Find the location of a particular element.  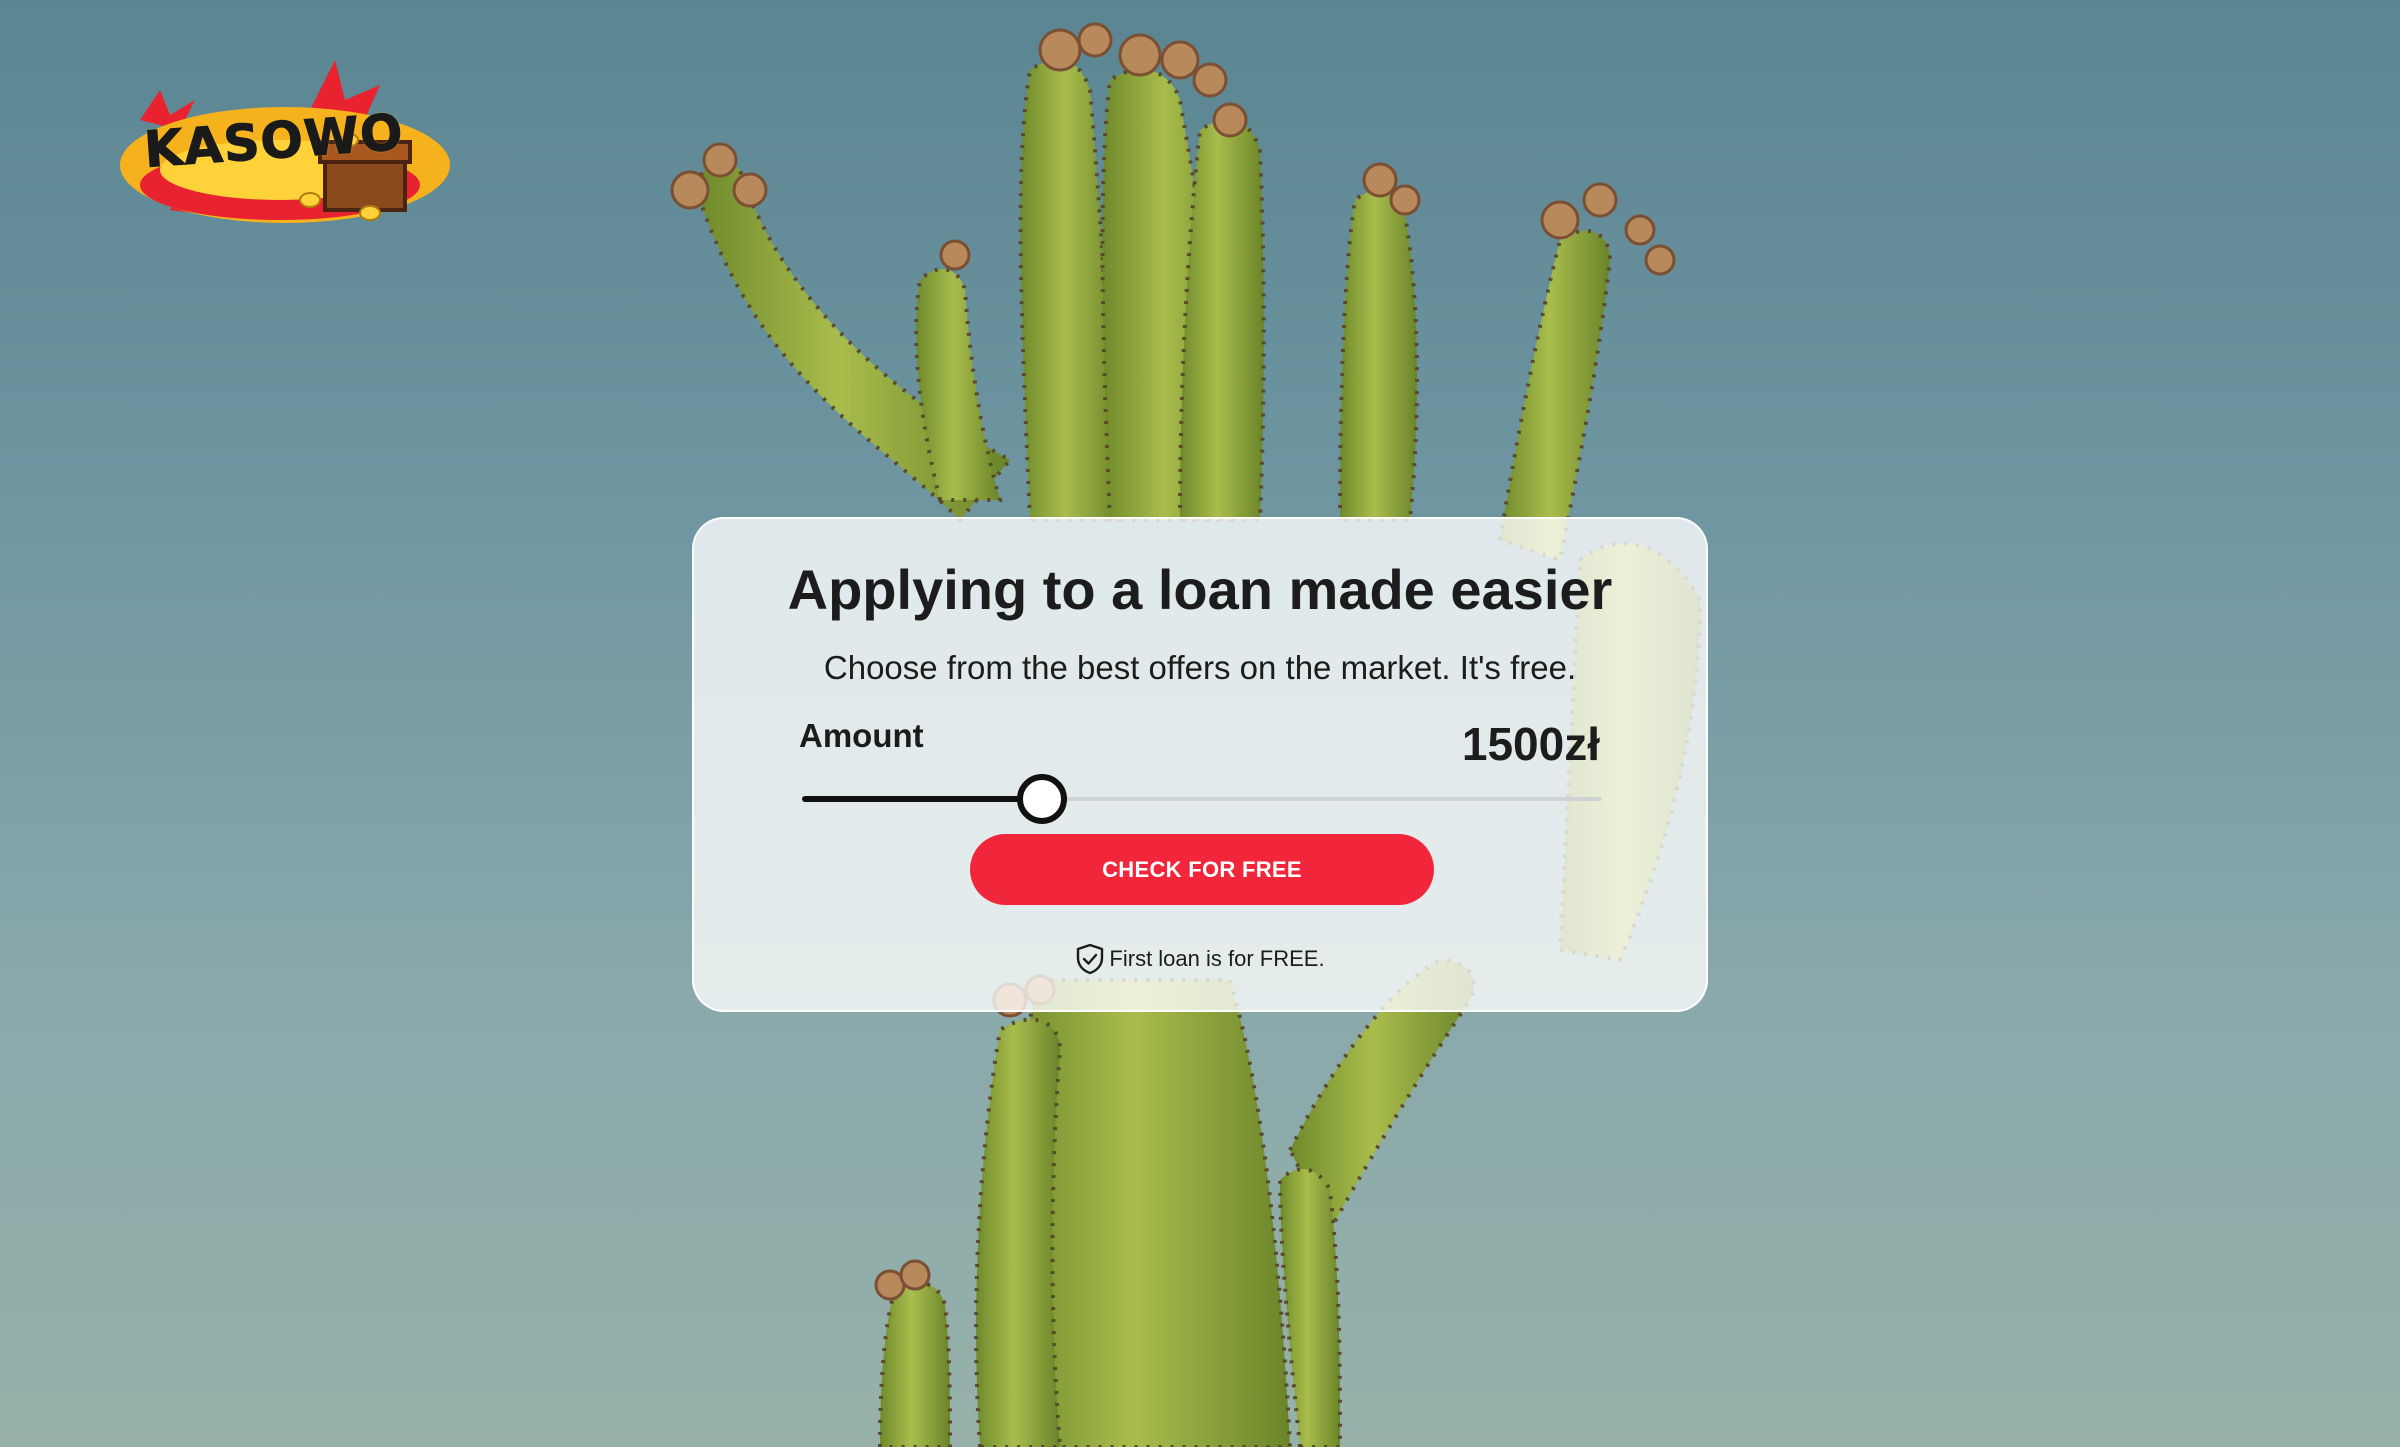

note-text: First loan is for FREE. is located at coordinates (1217, 958).